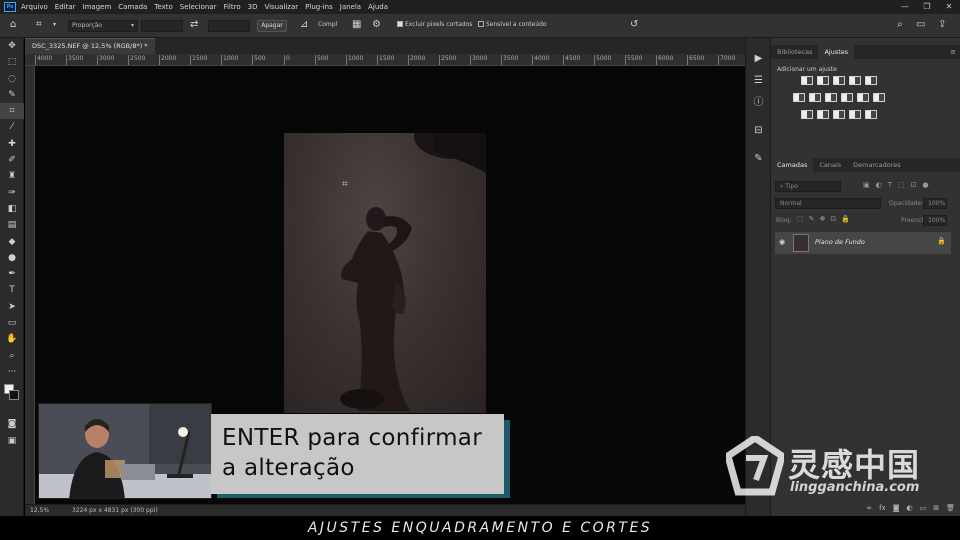 This screenshot has width=960, height=540. What do you see at coordinates (900, 25) in the screenshot?
I see `search-icon: ⌕` at bounding box center [900, 25].